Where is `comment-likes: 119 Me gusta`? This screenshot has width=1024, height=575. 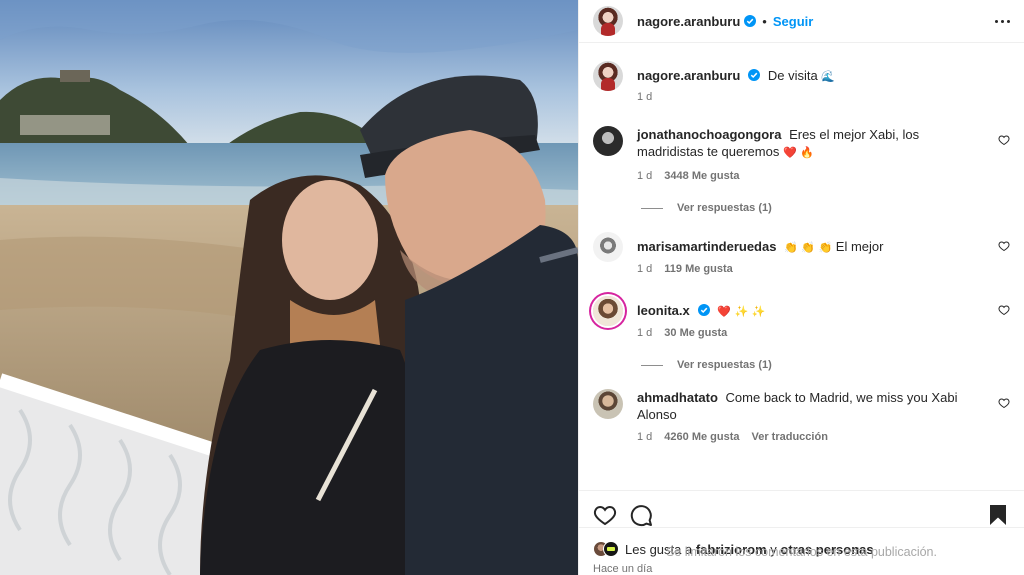 comment-likes: 119 Me gusta is located at coordinates (698, 269).